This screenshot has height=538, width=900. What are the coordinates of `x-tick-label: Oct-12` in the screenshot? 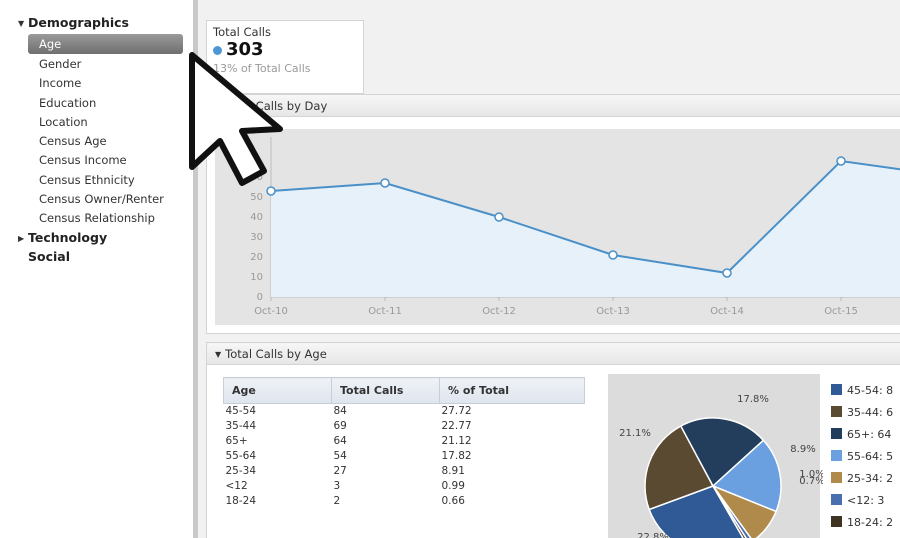 It's located at (499, 311).